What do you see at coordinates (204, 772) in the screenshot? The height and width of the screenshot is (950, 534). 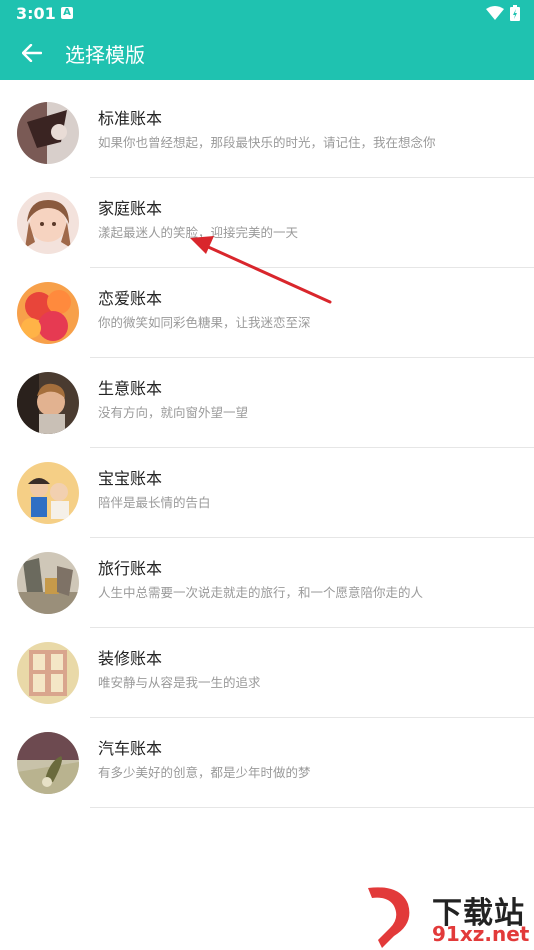 I see `template-subtitle: 有多少美好的创意，都是少年时做的梦` at bounding box center [204, 772].